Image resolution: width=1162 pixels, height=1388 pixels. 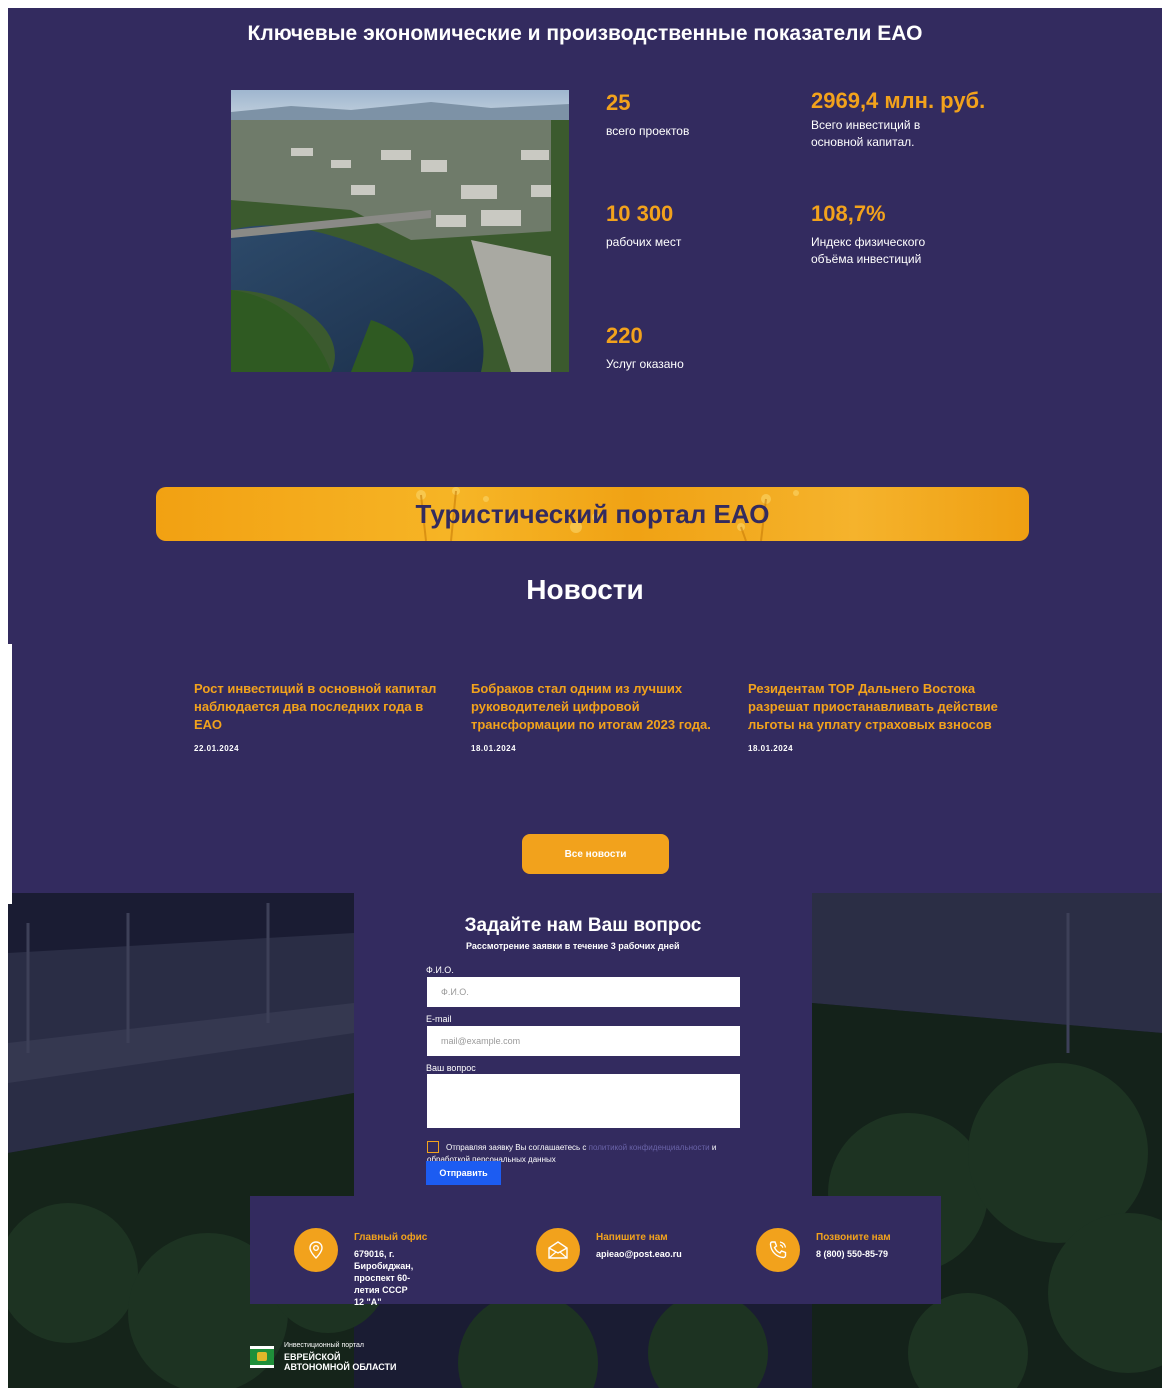 I want to click on name-input, so click(x=583, y=992).